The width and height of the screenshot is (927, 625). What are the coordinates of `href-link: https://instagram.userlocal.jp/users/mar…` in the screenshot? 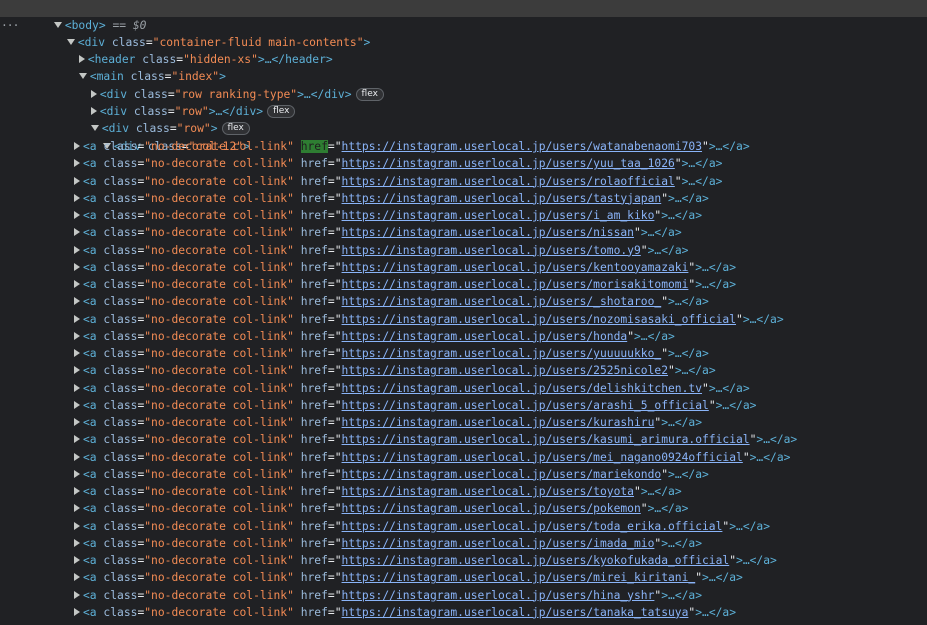 It's located at (502, 474).